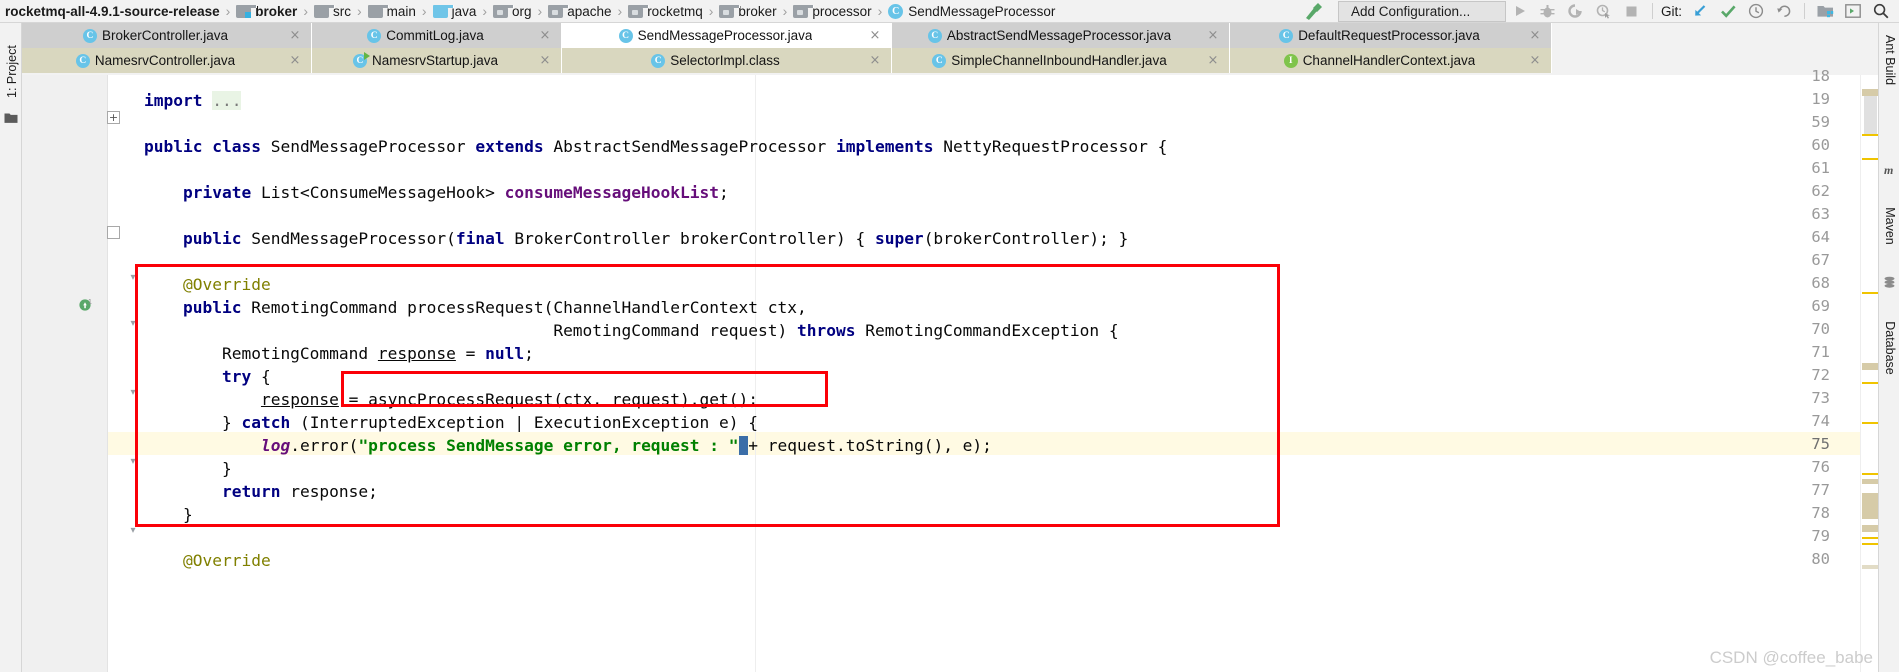  What do you see at coordinates (1313, 11) in the screenshot?
I see `hammer-icon` at bounding box center [1313, 11].